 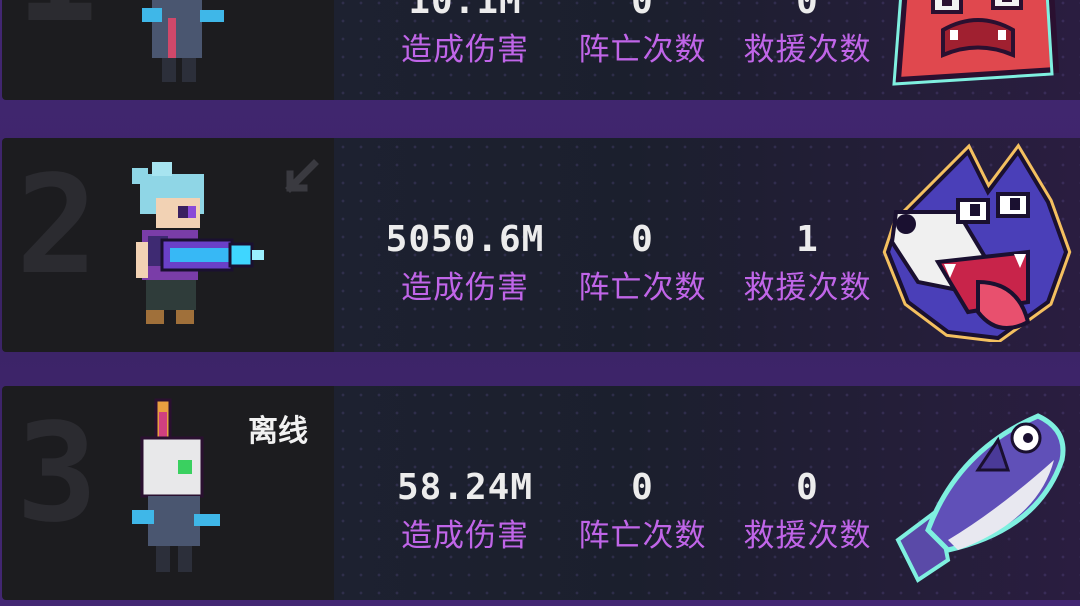 I want to click on damage-value: 10.1M, so click(x=465, y=11).